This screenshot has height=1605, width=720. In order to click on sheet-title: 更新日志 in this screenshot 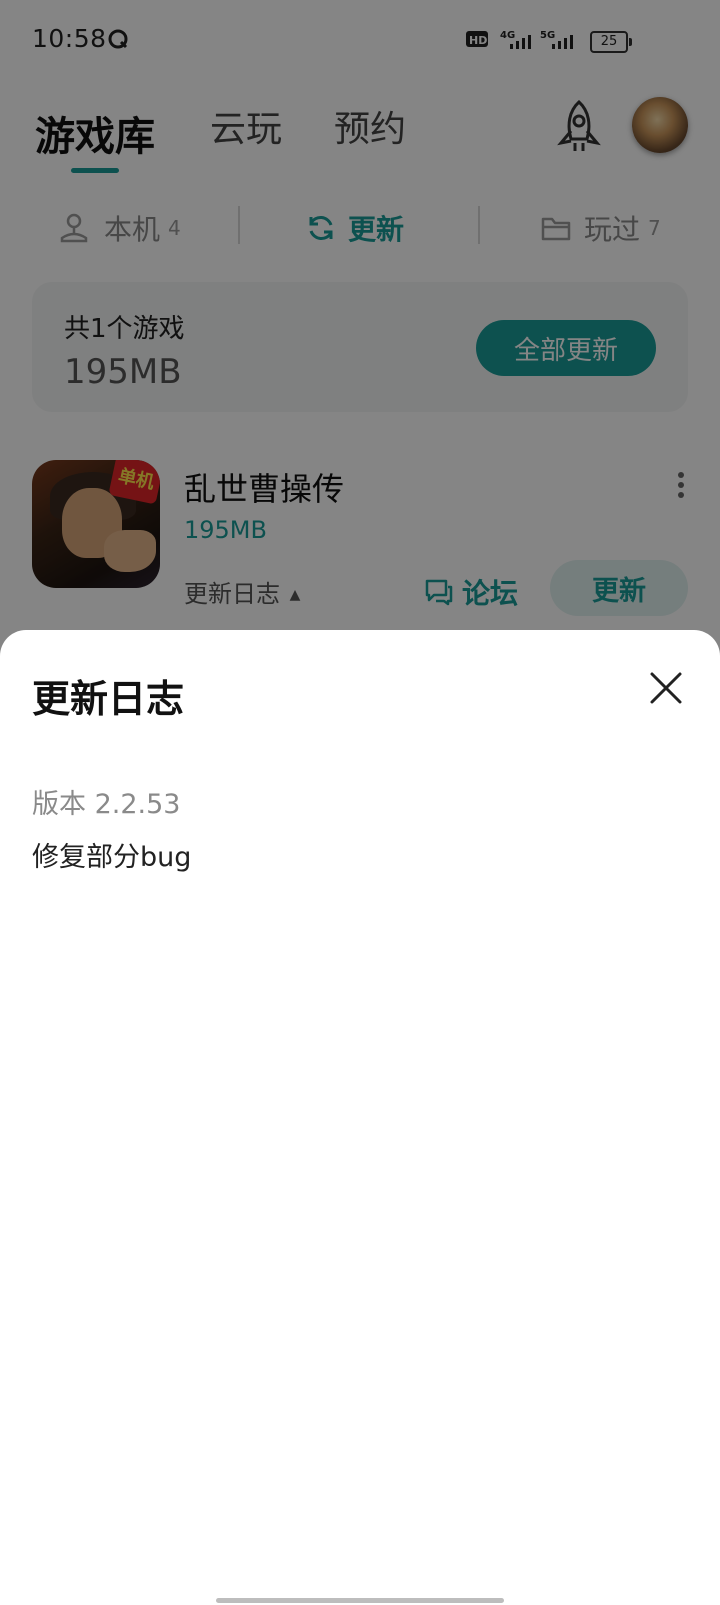, I will do `click(108, 699)`.